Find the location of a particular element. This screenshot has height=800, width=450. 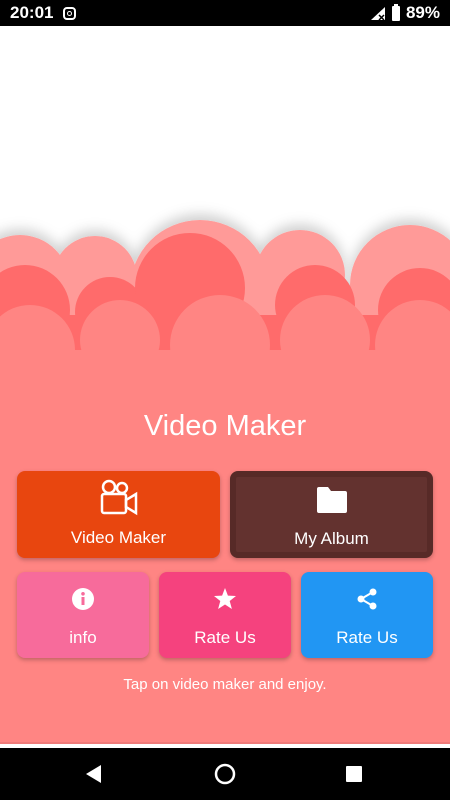

home-icon is located at coordinates (225, 774).